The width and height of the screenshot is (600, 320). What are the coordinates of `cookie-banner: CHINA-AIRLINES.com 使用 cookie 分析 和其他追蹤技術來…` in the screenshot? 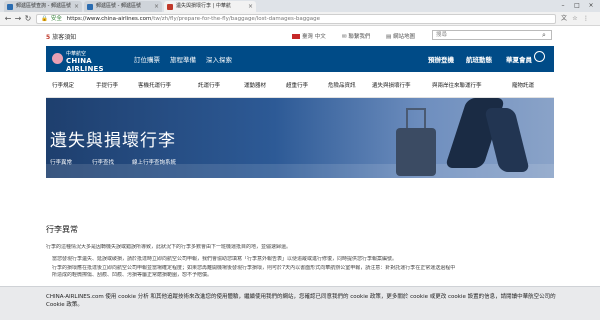 It's located at (300, 303).